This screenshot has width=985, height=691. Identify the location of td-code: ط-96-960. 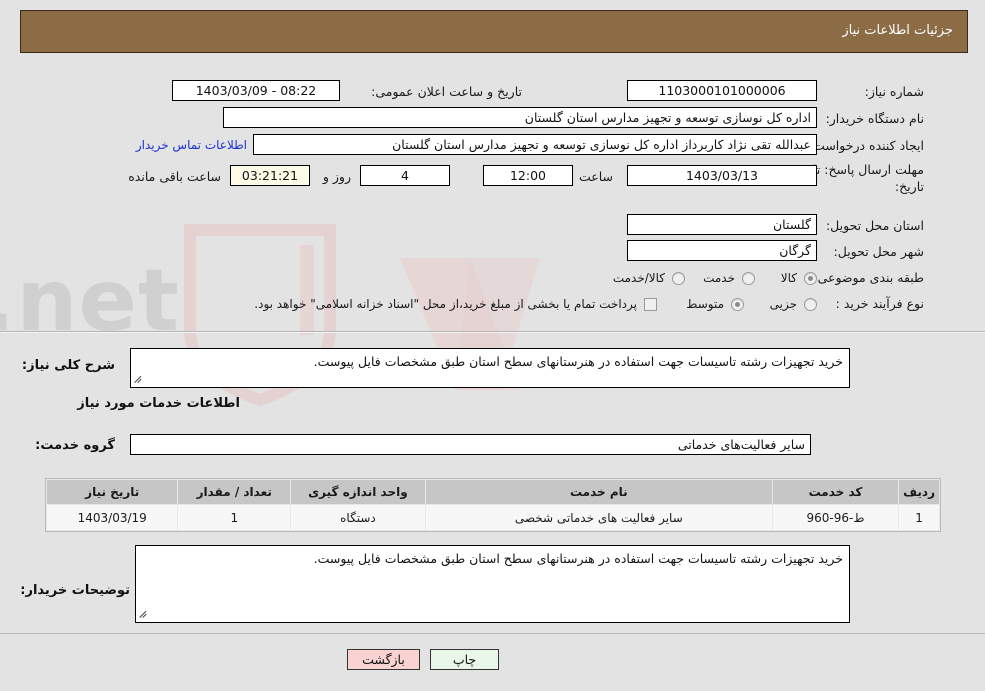
(835, 517).